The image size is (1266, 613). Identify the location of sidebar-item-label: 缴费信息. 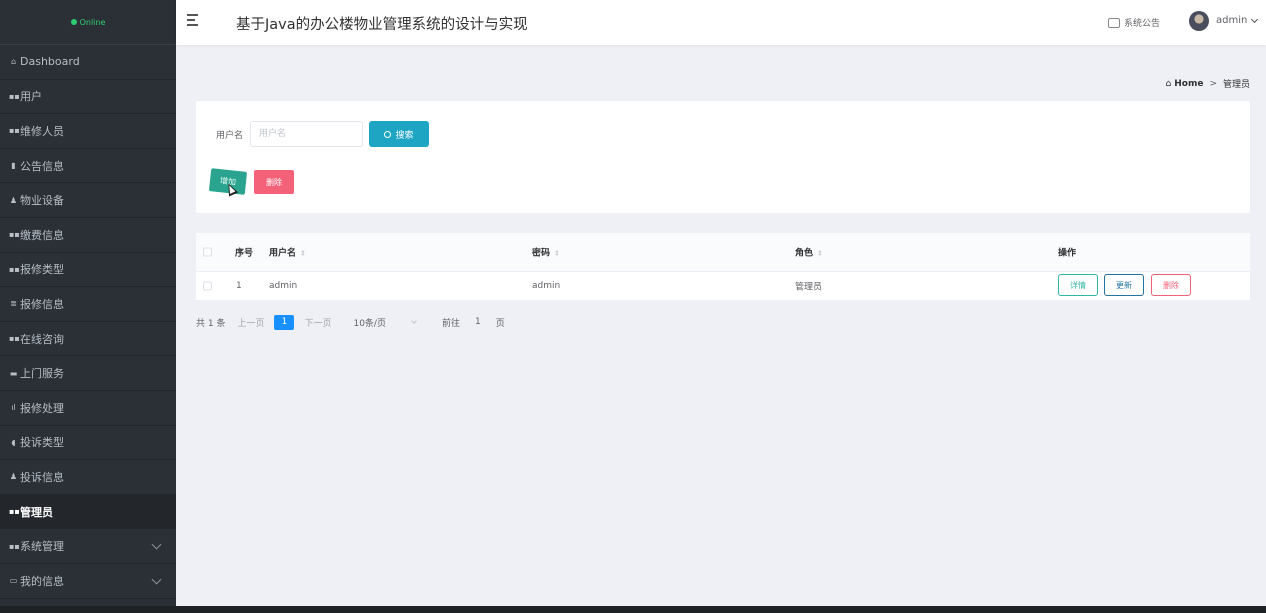
(42, 235).